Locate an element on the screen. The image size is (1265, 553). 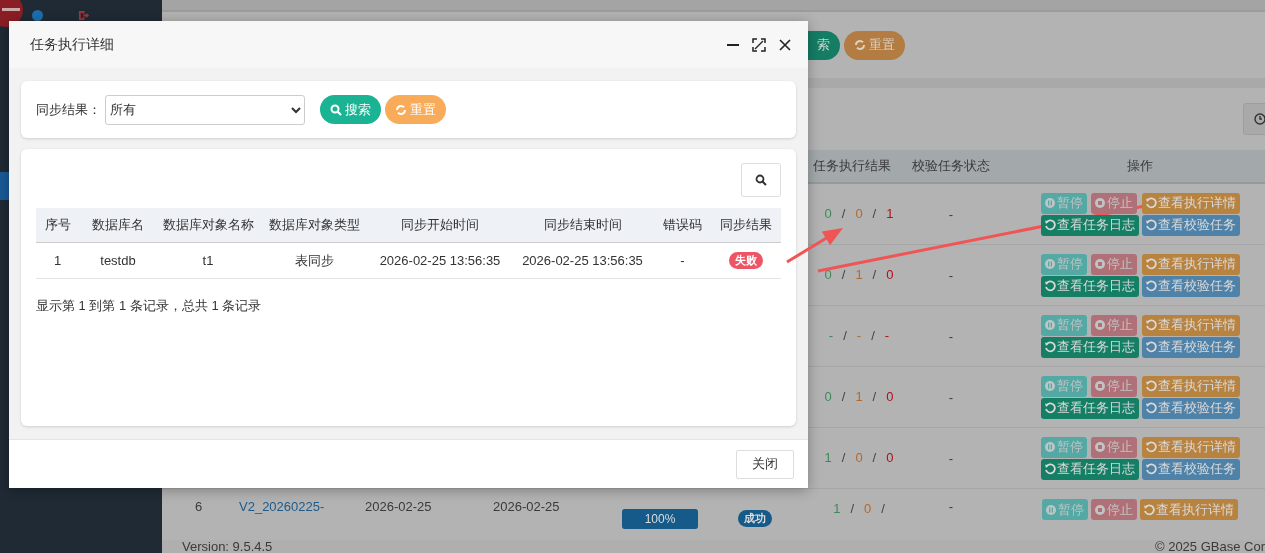
column-header: 错误码 is located at coordinates (682, 225).